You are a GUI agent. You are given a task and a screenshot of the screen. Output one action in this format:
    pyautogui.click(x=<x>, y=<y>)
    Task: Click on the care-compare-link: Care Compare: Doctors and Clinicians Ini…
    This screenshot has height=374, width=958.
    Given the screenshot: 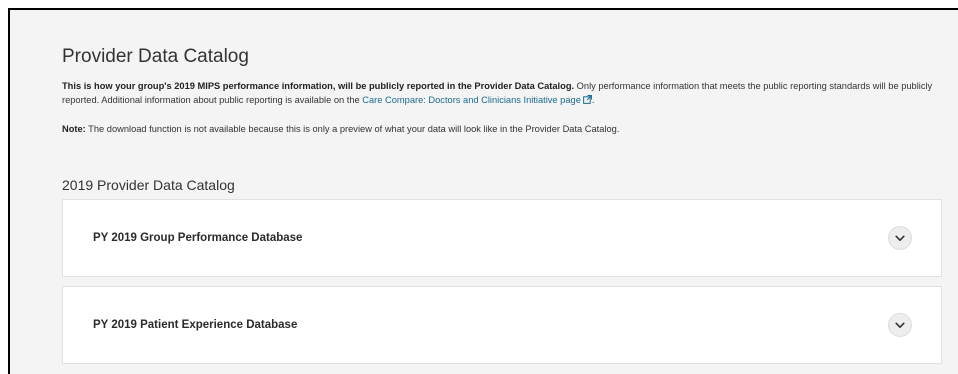 What is the action you would take?
    pyautogui.click(x=477, y=100)
    